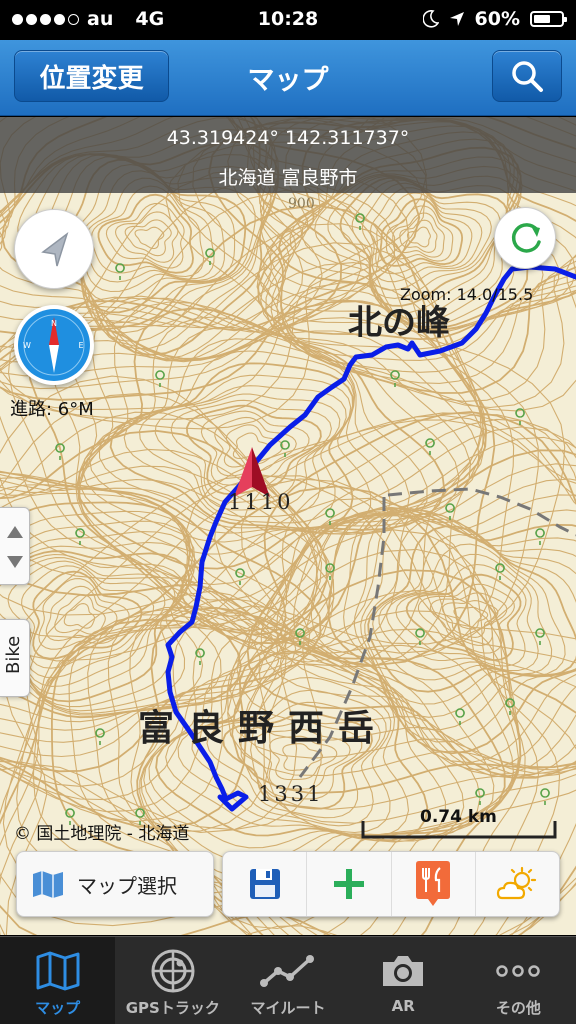 The width and height of the screenshot is (576, 1024). I want to click on svg-text: E, so click(80, 345).